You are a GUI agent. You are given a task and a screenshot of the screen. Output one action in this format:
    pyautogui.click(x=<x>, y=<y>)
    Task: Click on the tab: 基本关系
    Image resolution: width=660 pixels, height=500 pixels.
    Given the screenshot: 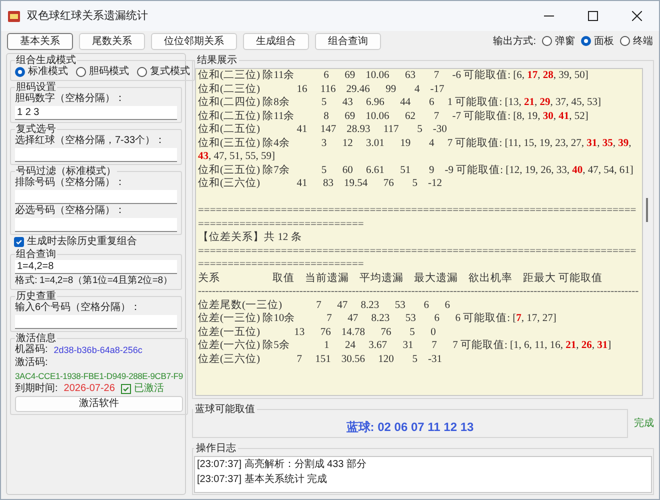 What is the action you would take?
    pyautogui.click(x=40, y=41)
    